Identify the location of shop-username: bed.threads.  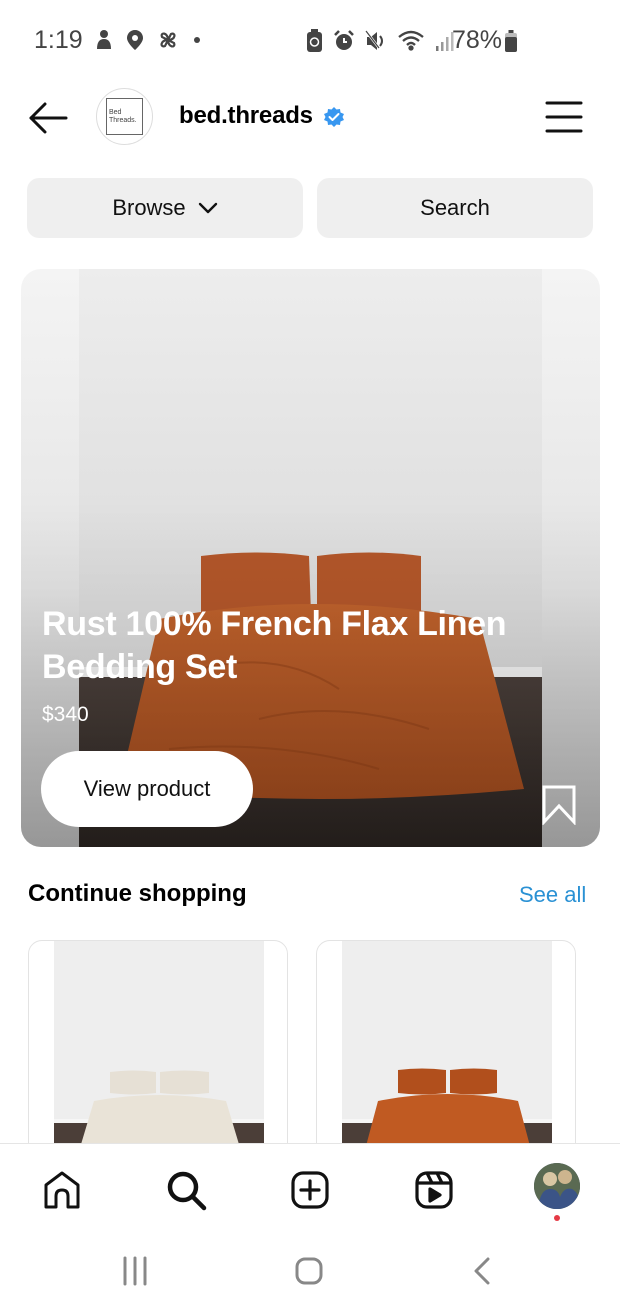
(246, 116).